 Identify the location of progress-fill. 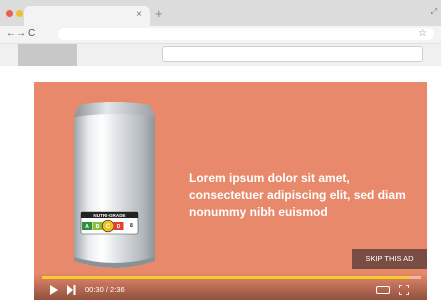
(226, 277).